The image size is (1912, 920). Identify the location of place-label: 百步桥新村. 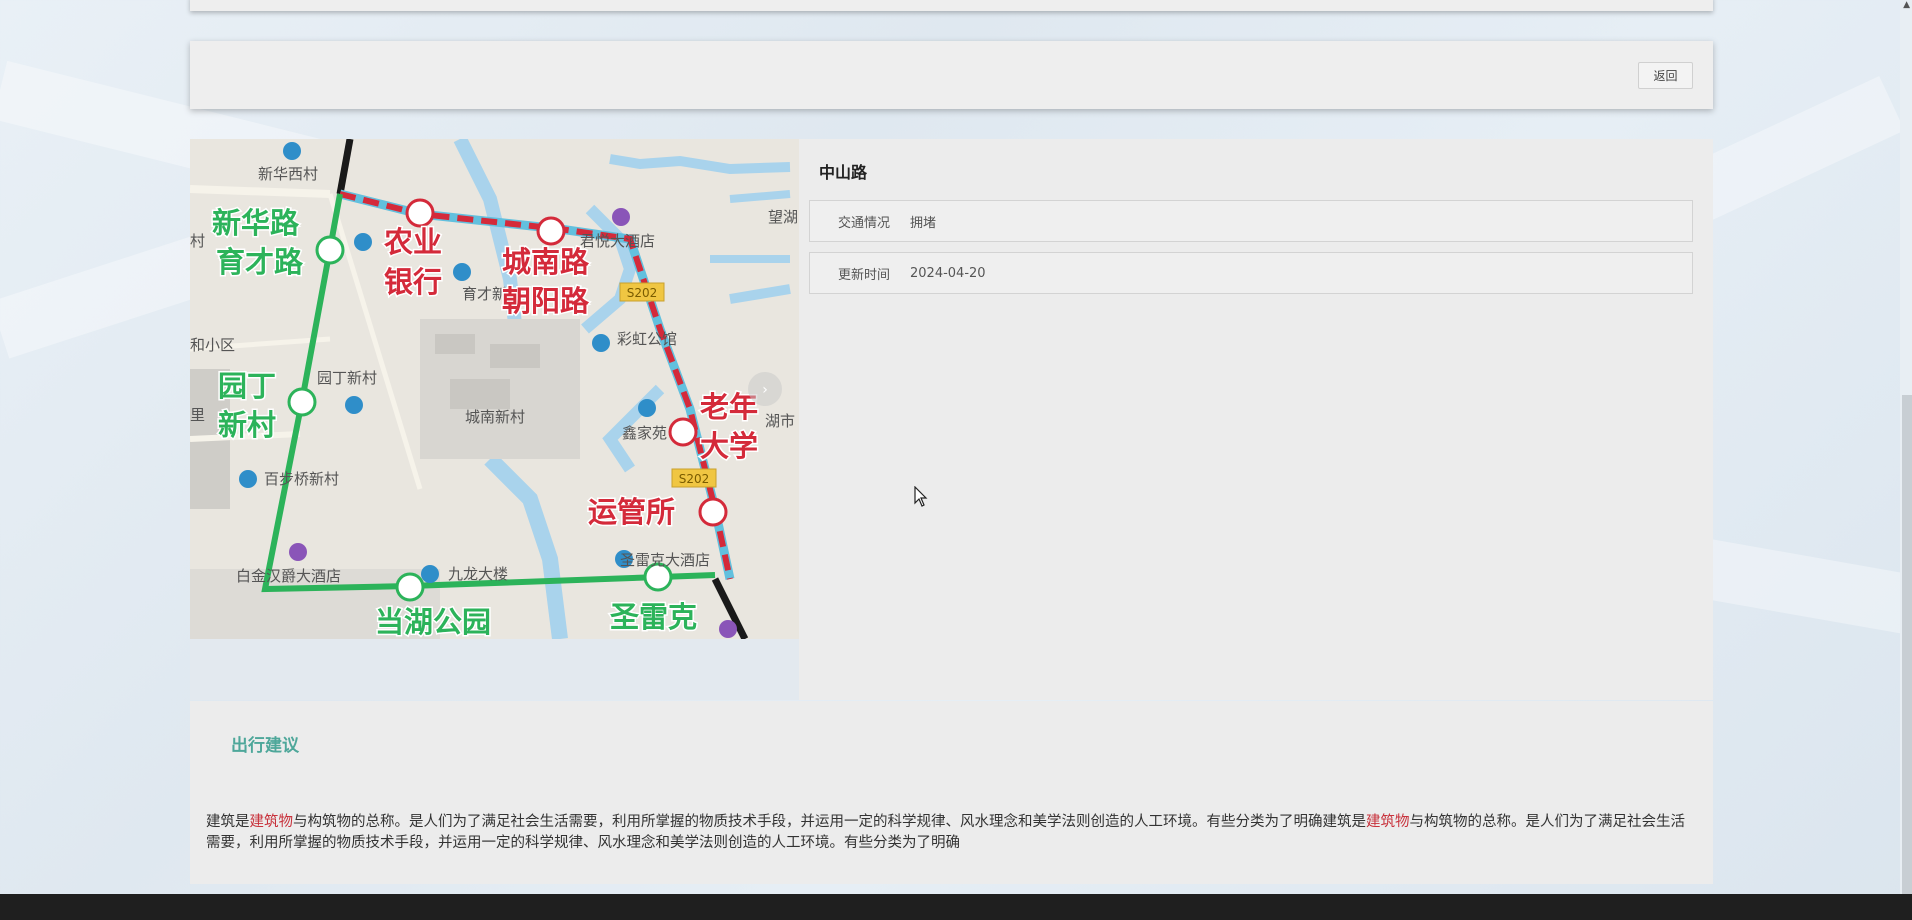
(301, 479).